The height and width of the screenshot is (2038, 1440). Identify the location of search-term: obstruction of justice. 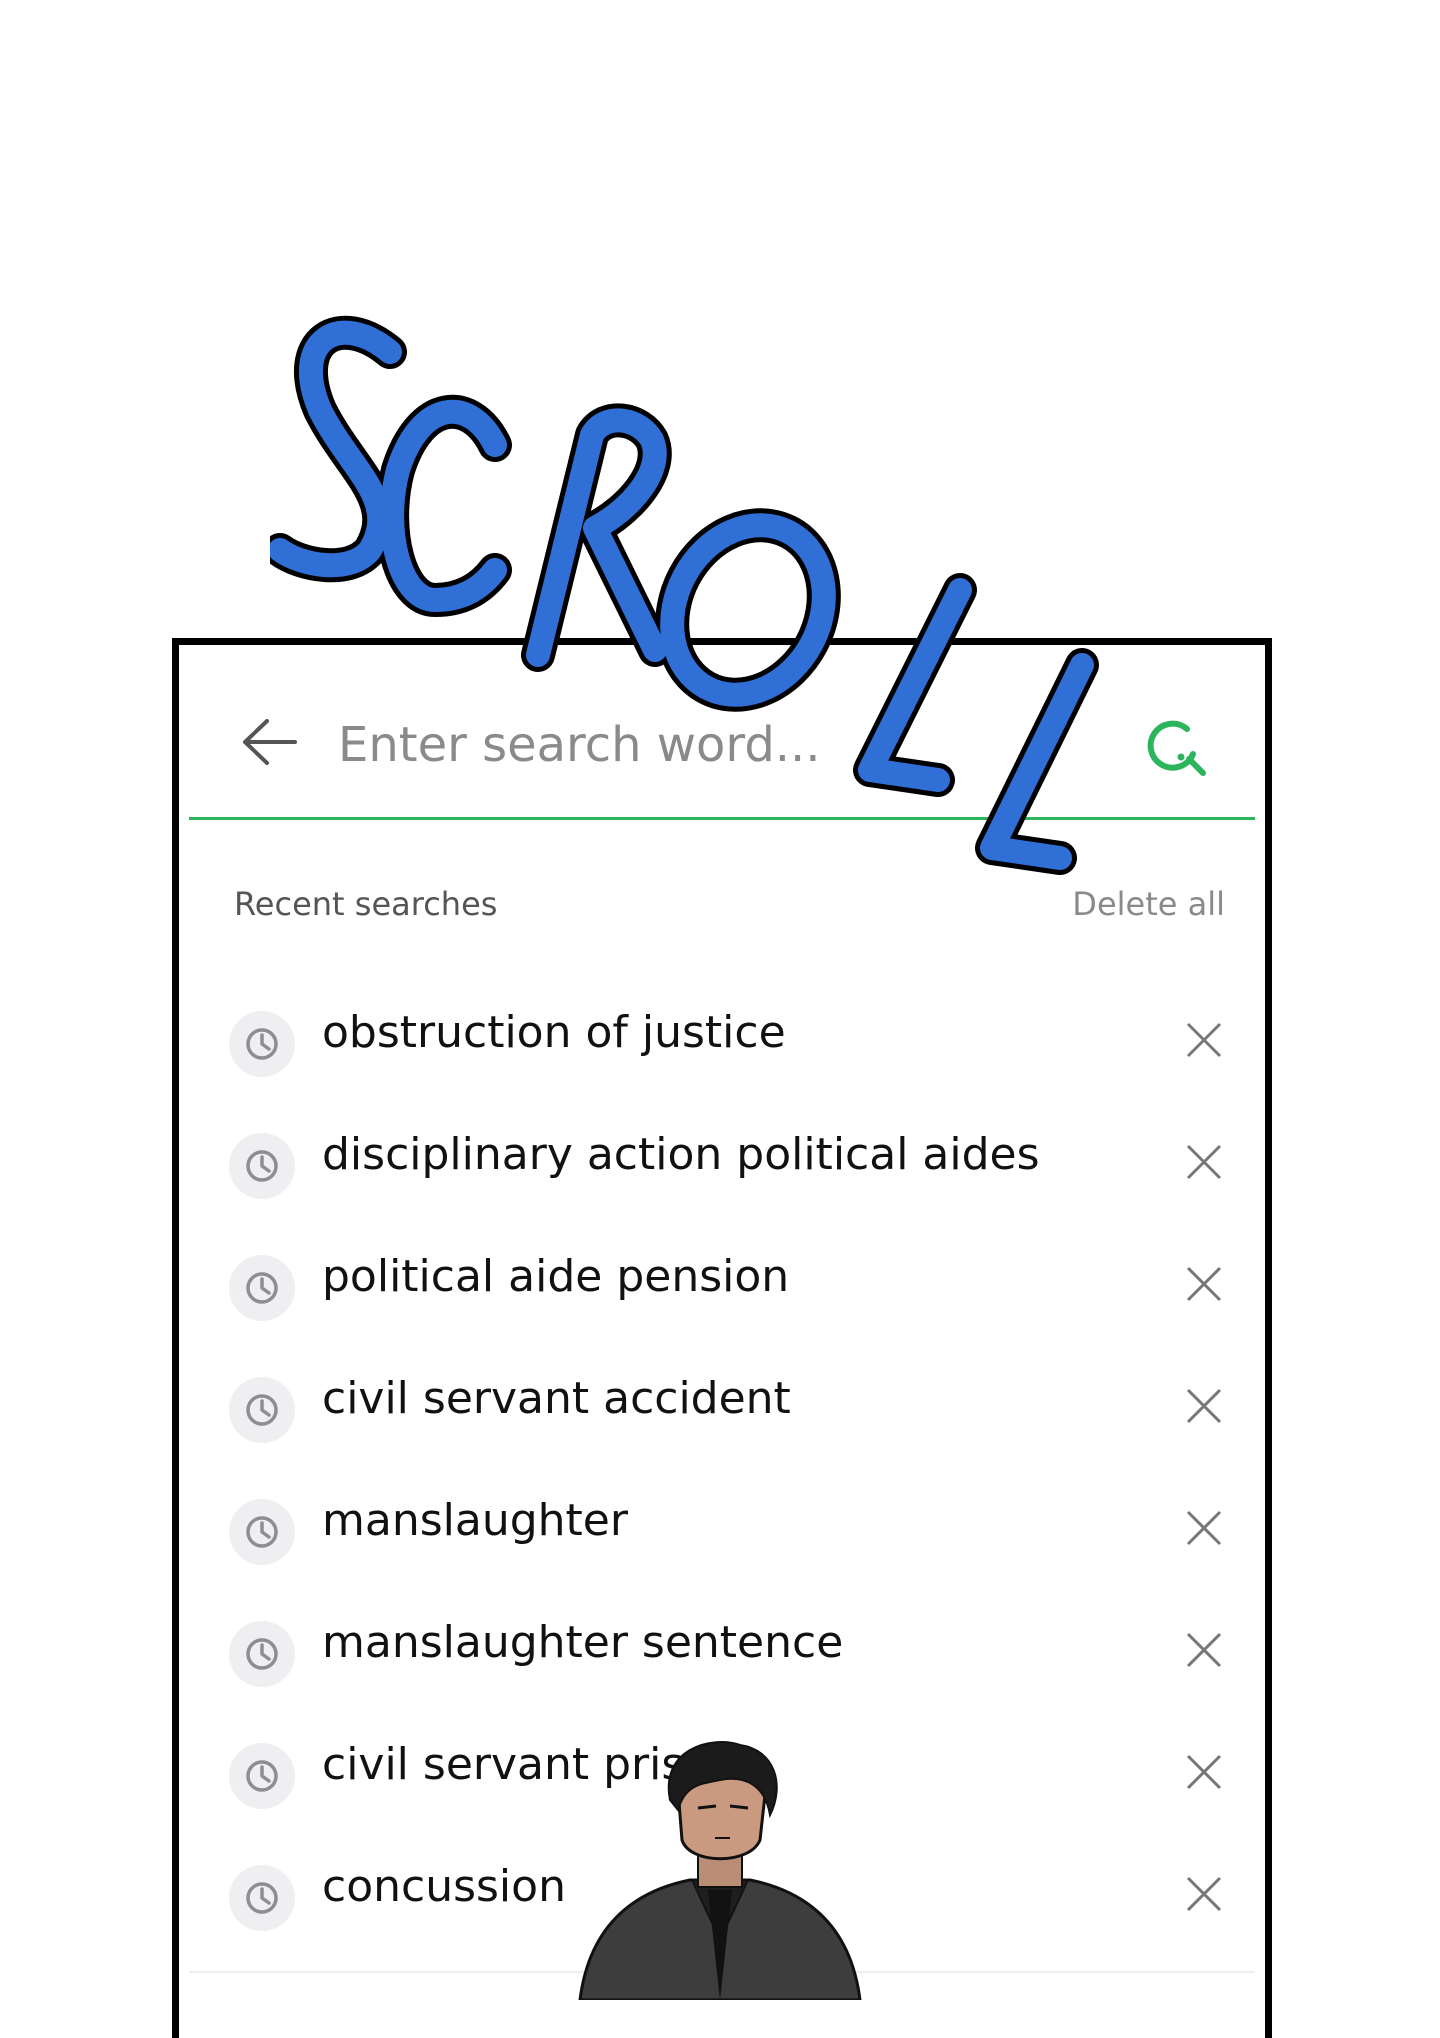
(554, 1032).